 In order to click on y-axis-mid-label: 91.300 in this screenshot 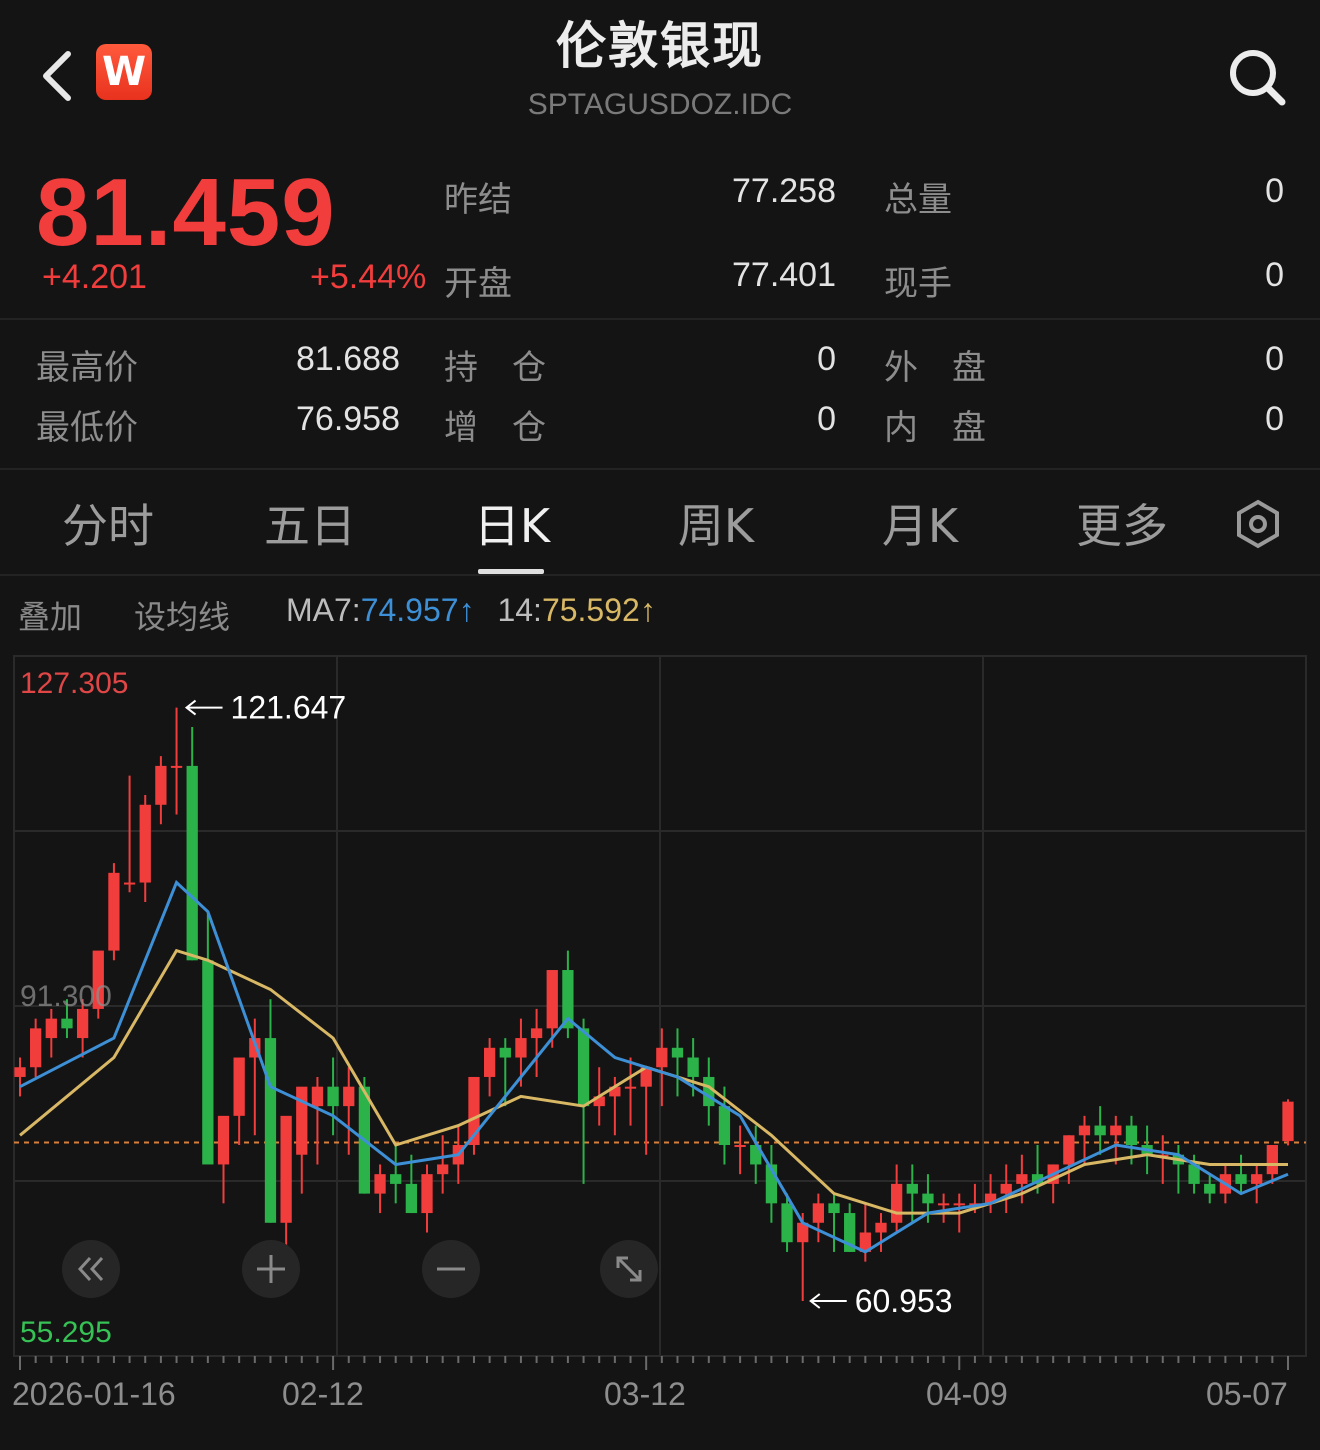, I will do `click(66, 996)`.